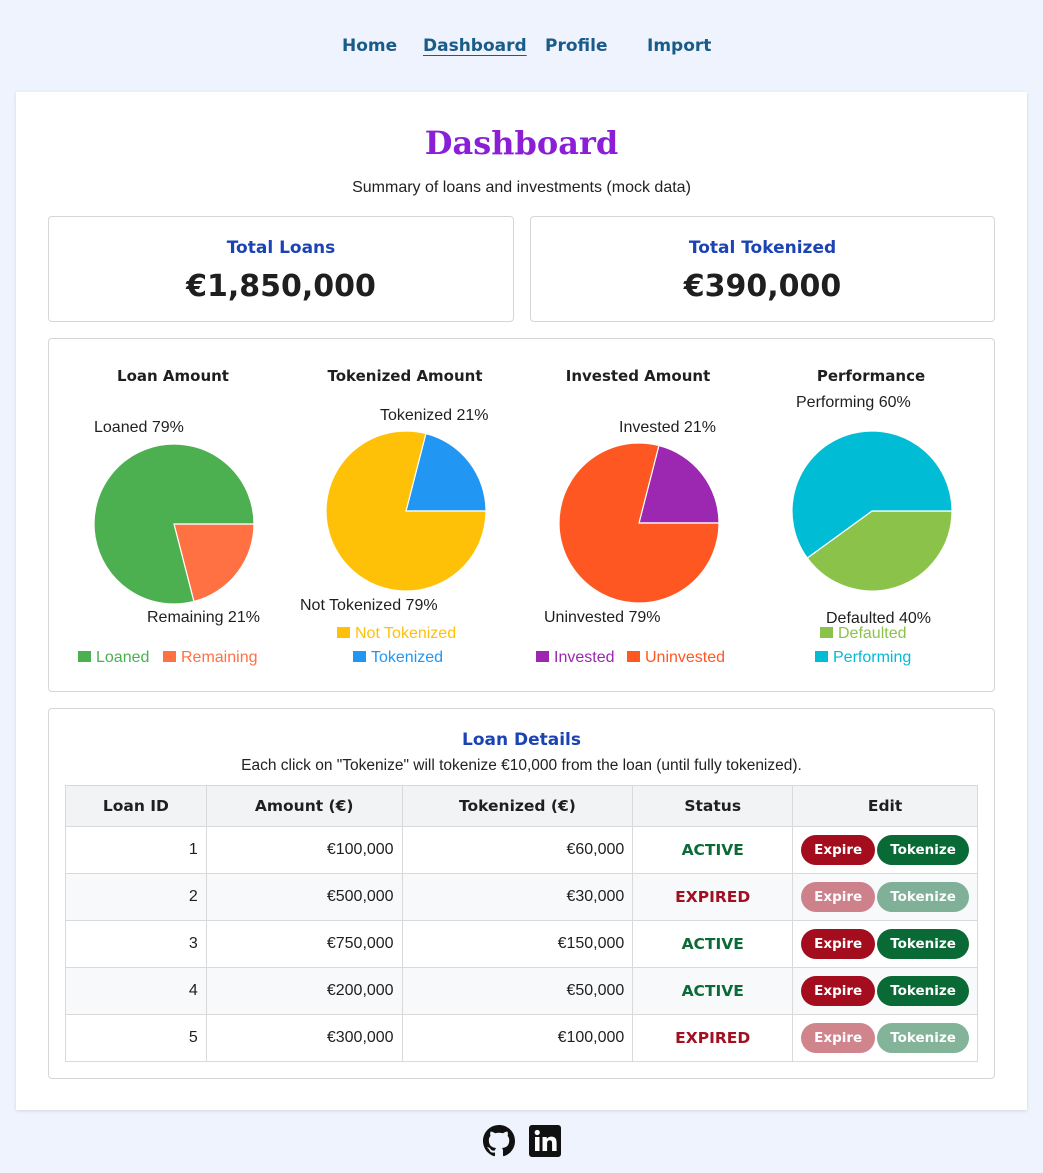 This screenshot has width=1043, height=1173. I want to click on nav-dashboard: Dashboard, so click(475, 46).